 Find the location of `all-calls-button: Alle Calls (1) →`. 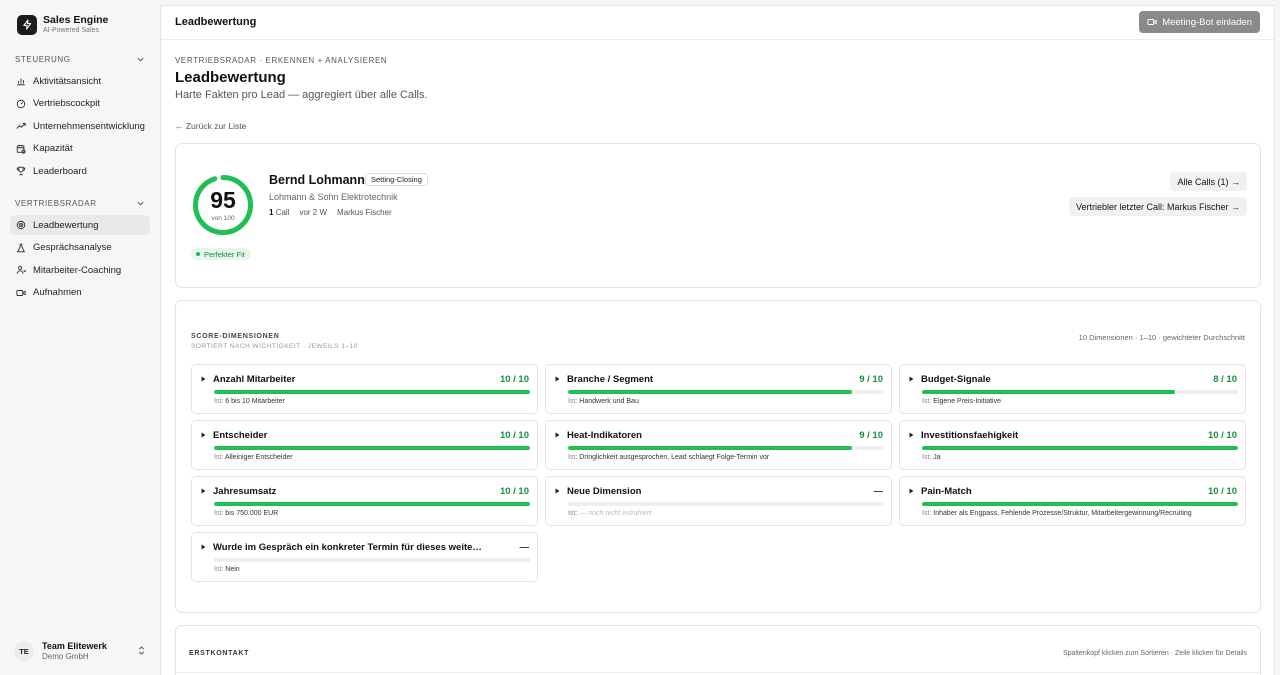

all-calls-button: Alle Calls (1) → is located at coordinates (1208, 181).